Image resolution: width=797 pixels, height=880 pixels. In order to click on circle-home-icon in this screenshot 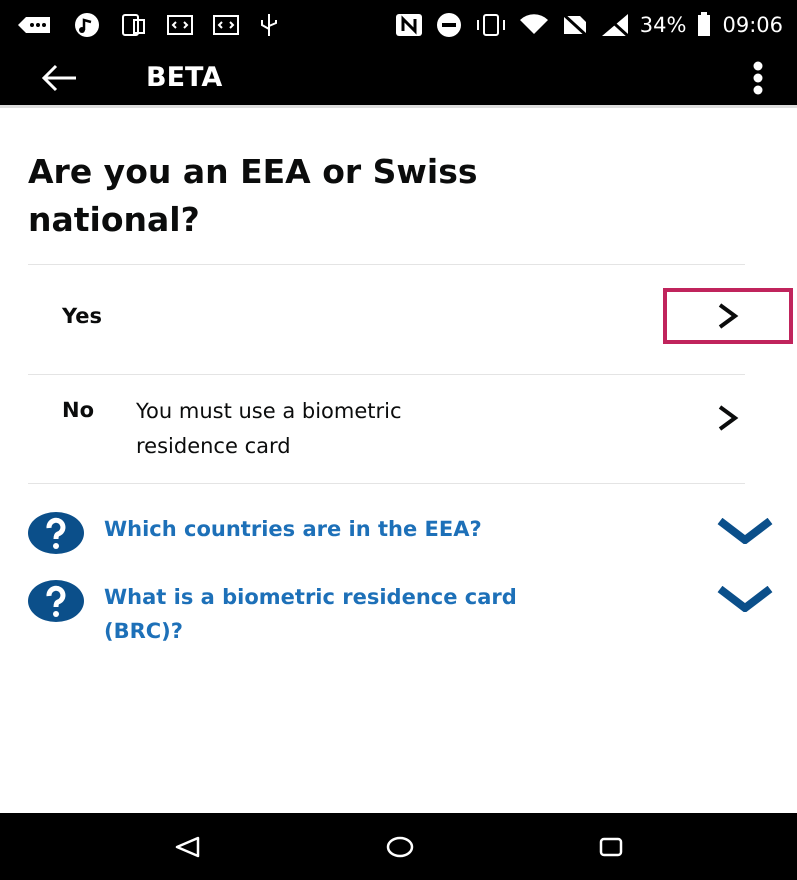, I will do `click(400, 846)`.